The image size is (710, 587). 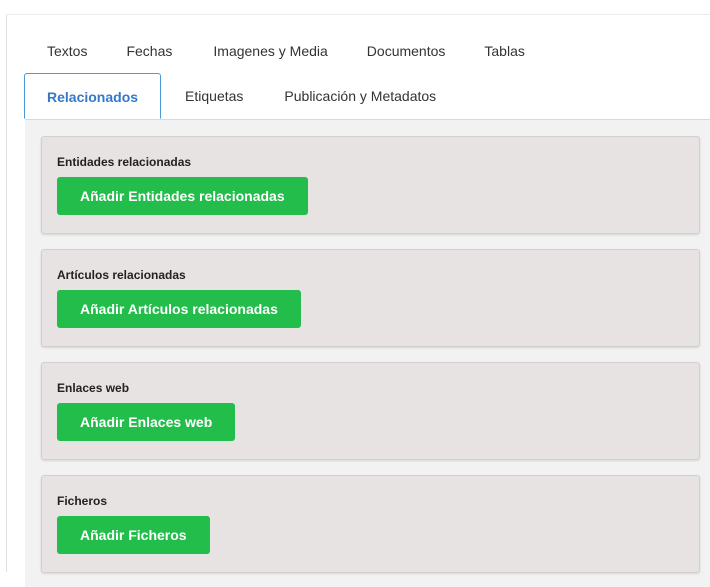 I want to click on add-entidades-relacionadas-button: Añadir Entidades relacionadas, so click(x=182, y=196).